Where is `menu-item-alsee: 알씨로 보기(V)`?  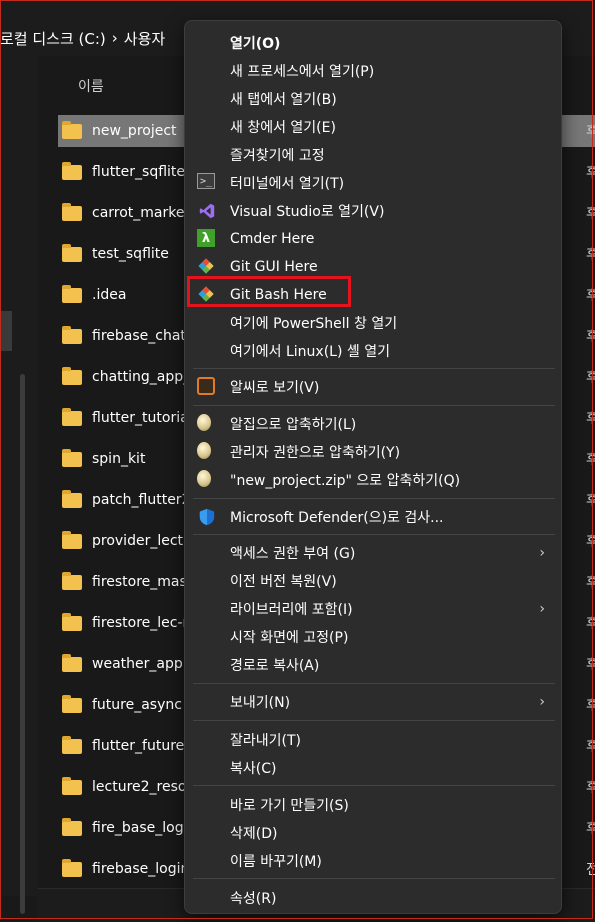 menu-item-alsee: 알씨로 보기(V) is located at coordinates (373, 387).